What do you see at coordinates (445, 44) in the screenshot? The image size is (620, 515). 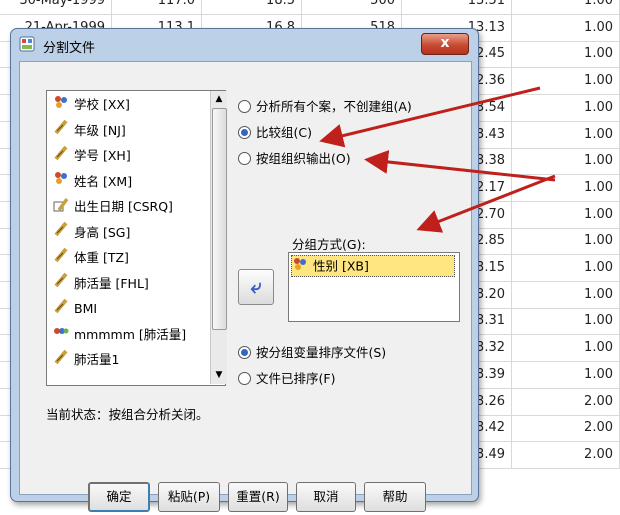 I see `close-button: x` at bounding box center [445, 44].